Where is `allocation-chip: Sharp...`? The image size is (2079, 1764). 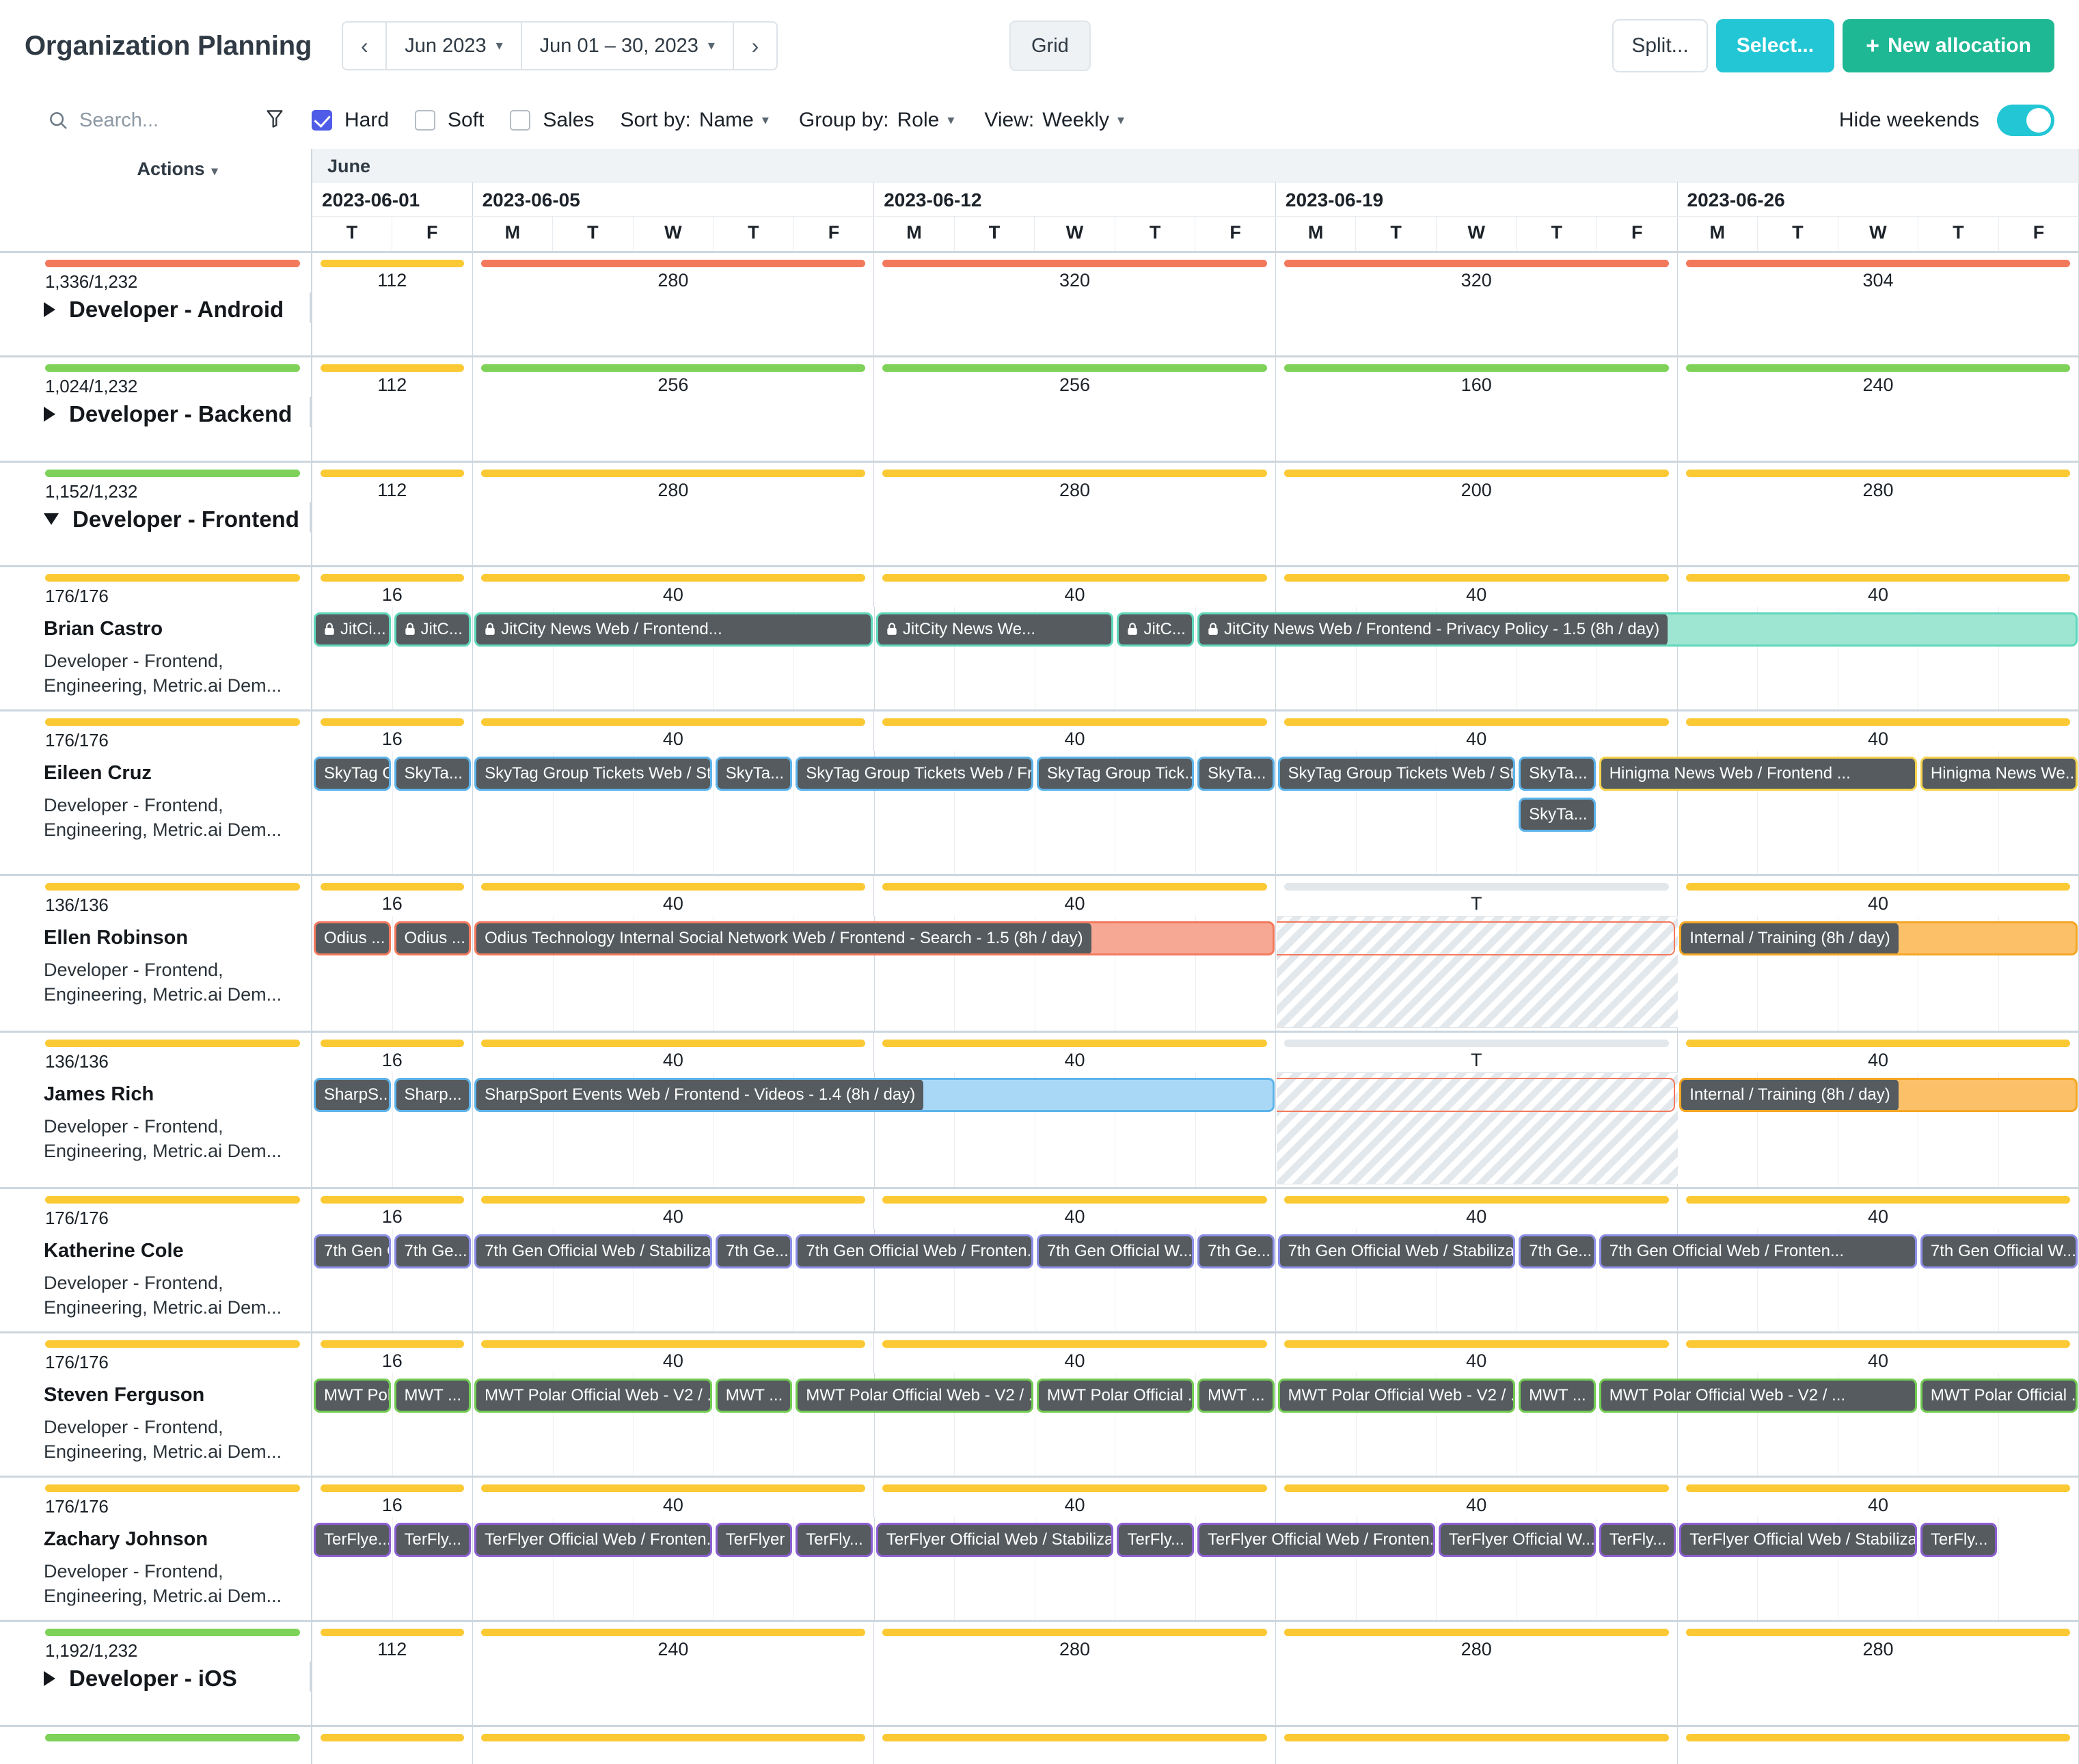
allocation-chip: Sharp... is located at coordinates (433, 1095).